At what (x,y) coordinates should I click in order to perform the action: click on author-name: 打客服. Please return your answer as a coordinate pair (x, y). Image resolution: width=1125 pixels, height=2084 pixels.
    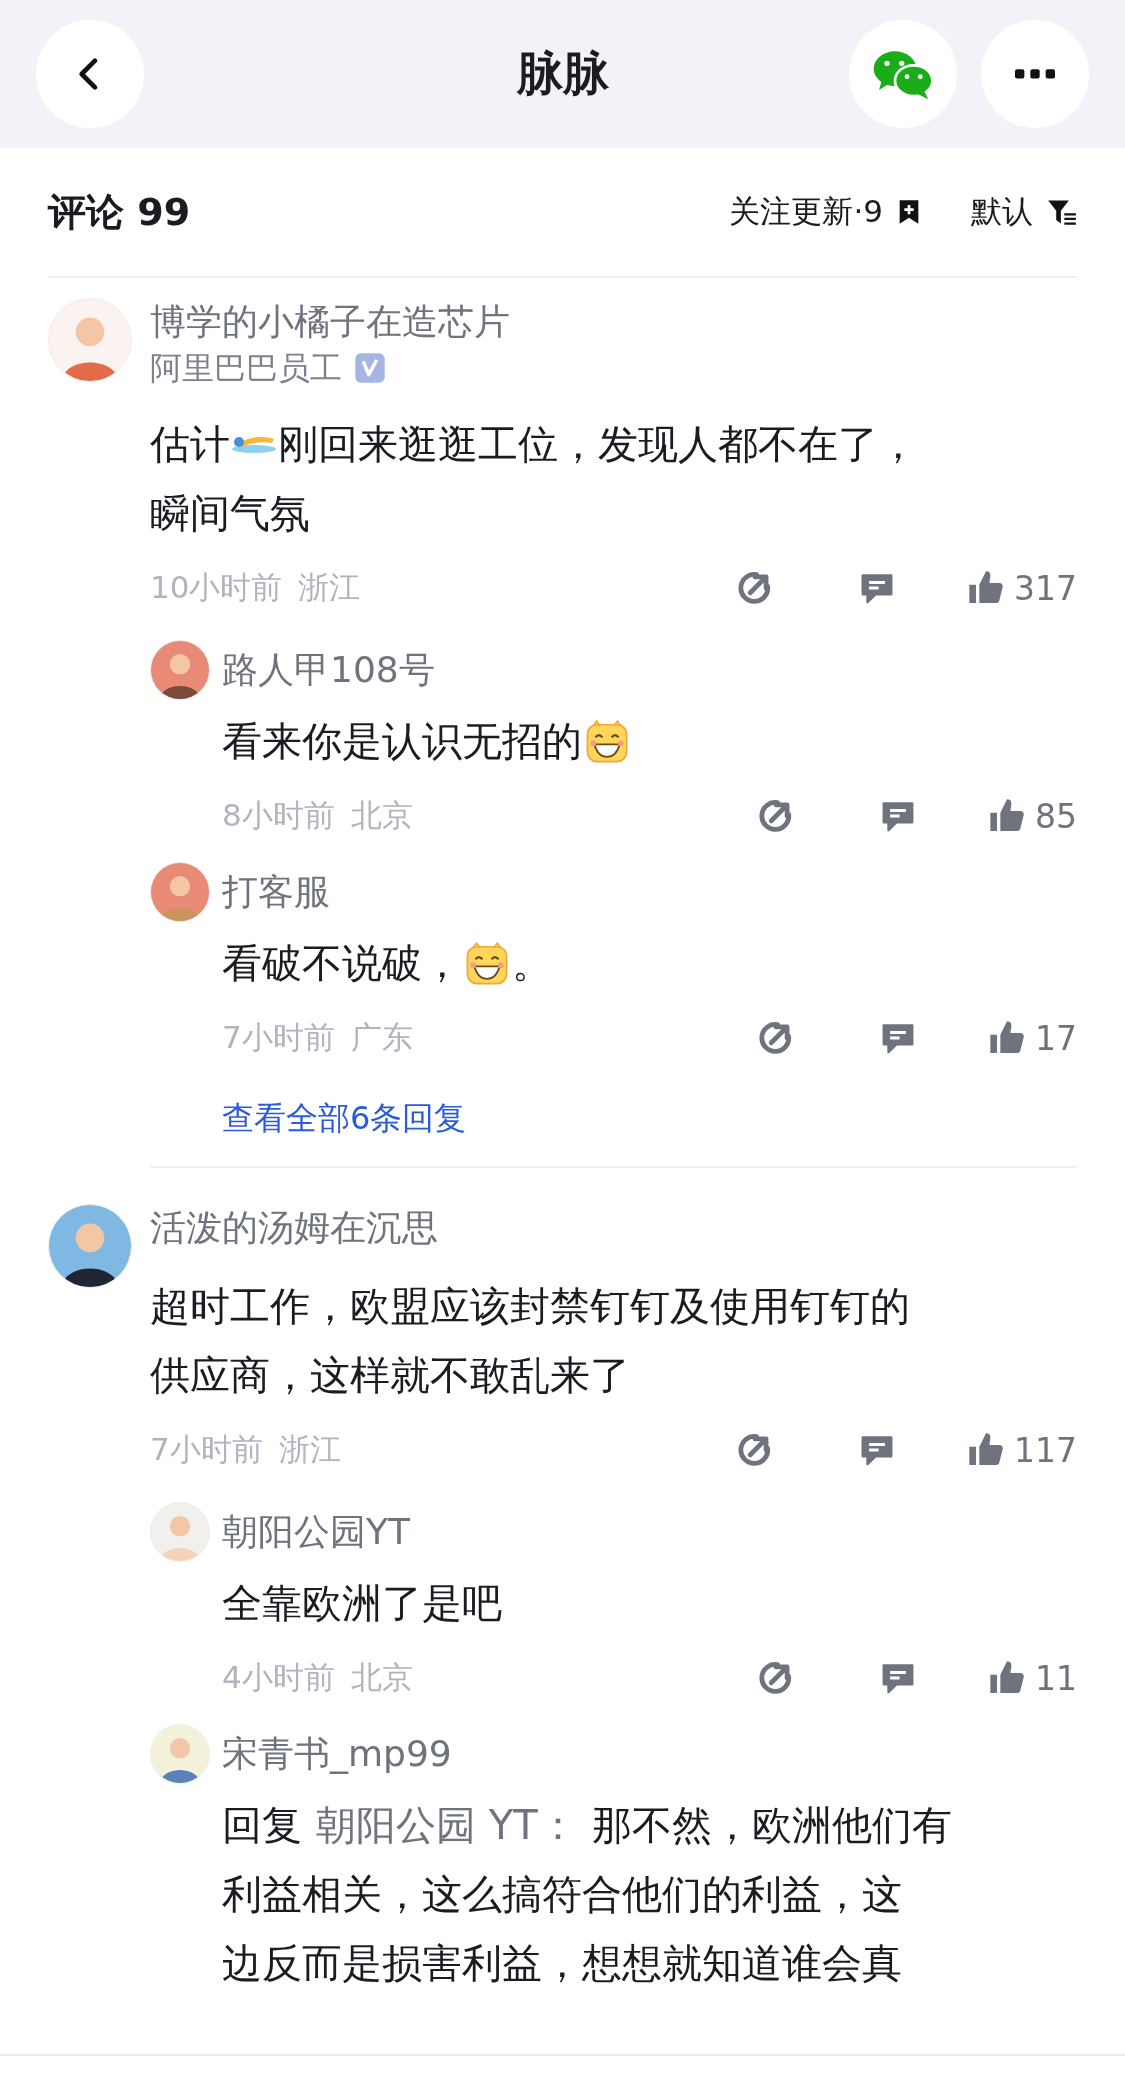
    Looking at the image, I should click on (649, 892).